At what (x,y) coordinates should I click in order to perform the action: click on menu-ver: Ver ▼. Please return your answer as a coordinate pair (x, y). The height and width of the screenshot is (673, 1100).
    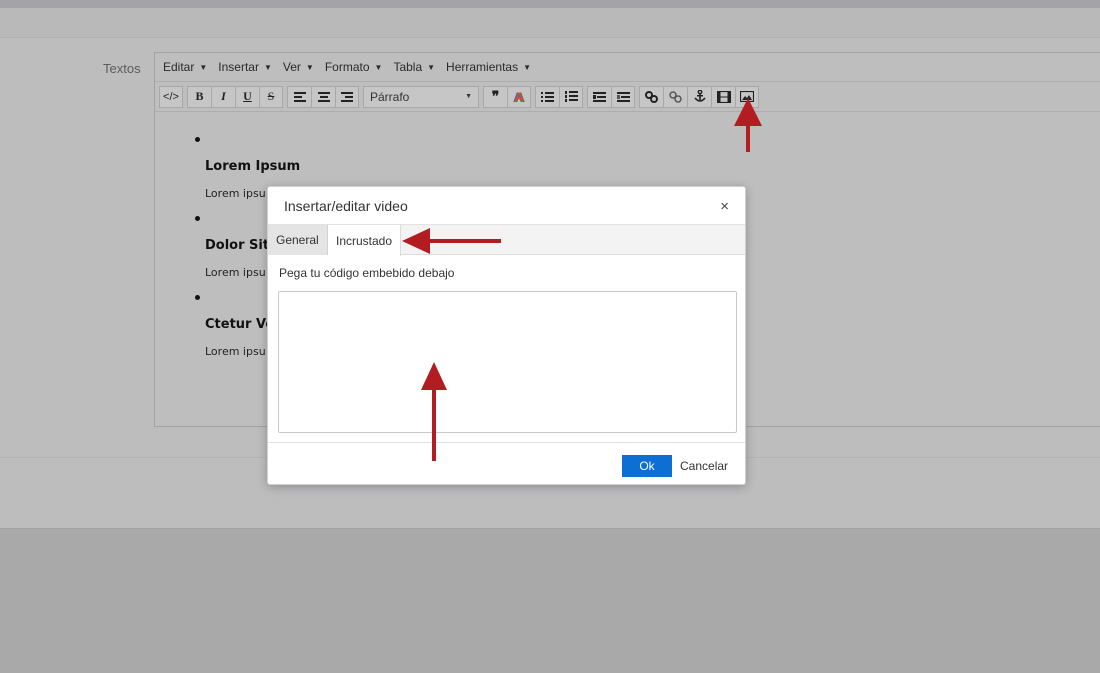
    Looking at the image, I should click on (298, 67).